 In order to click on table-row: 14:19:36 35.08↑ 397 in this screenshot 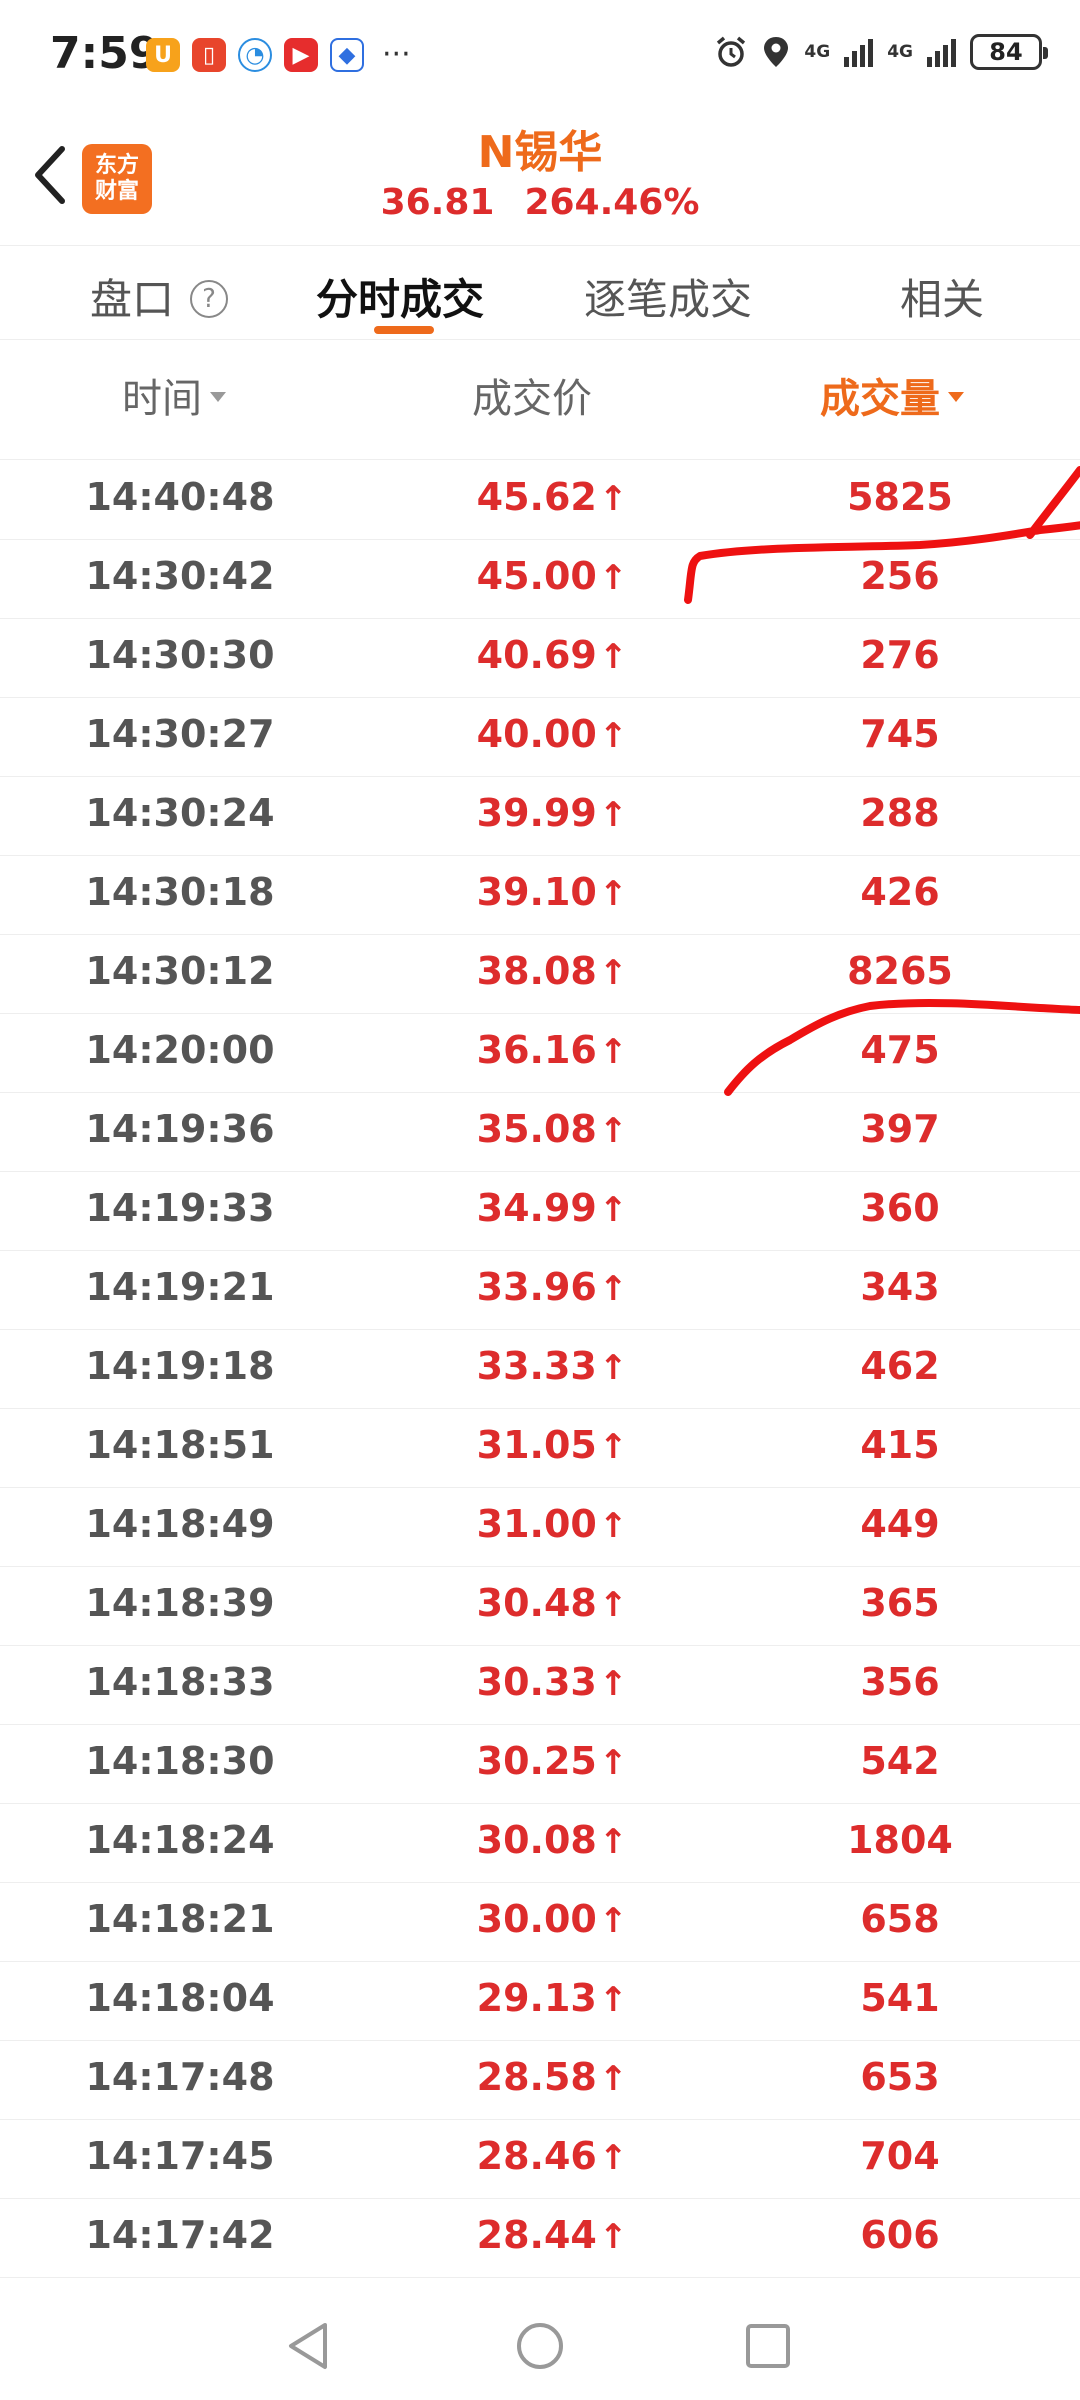, I will do `click(540, 1132)`.